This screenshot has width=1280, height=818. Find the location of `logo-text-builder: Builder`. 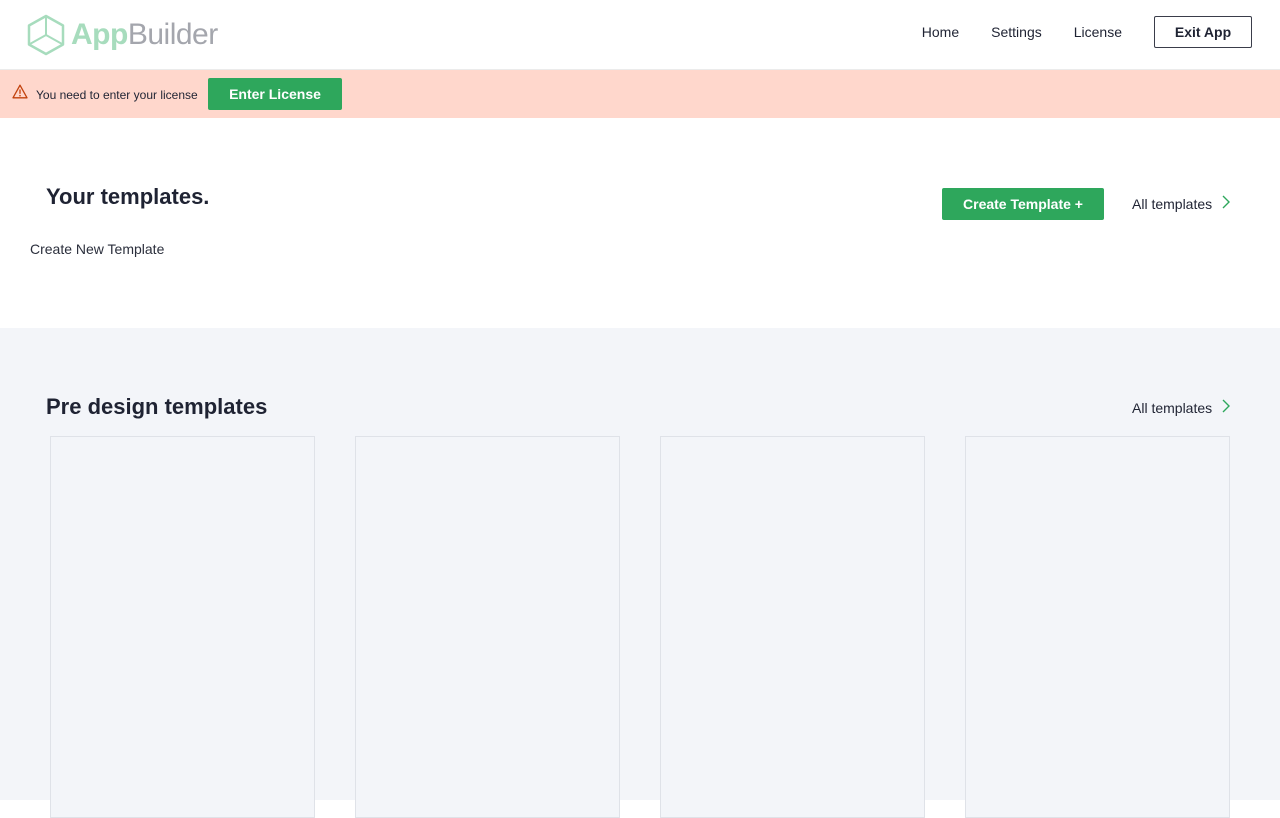

logo-text-builder: Builder is located at coordinates (172, 34).